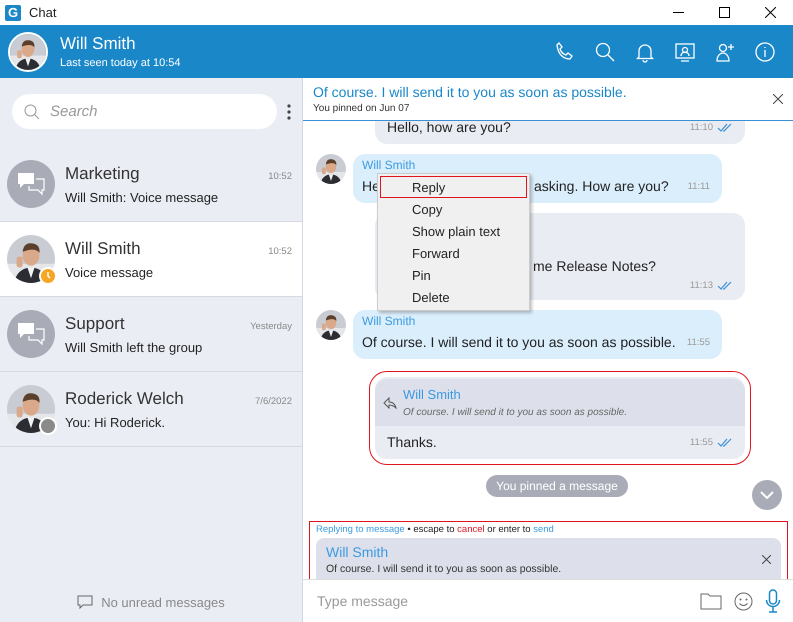  I want to click on chat-preview: Will Smith left the group, so click(134, 347).